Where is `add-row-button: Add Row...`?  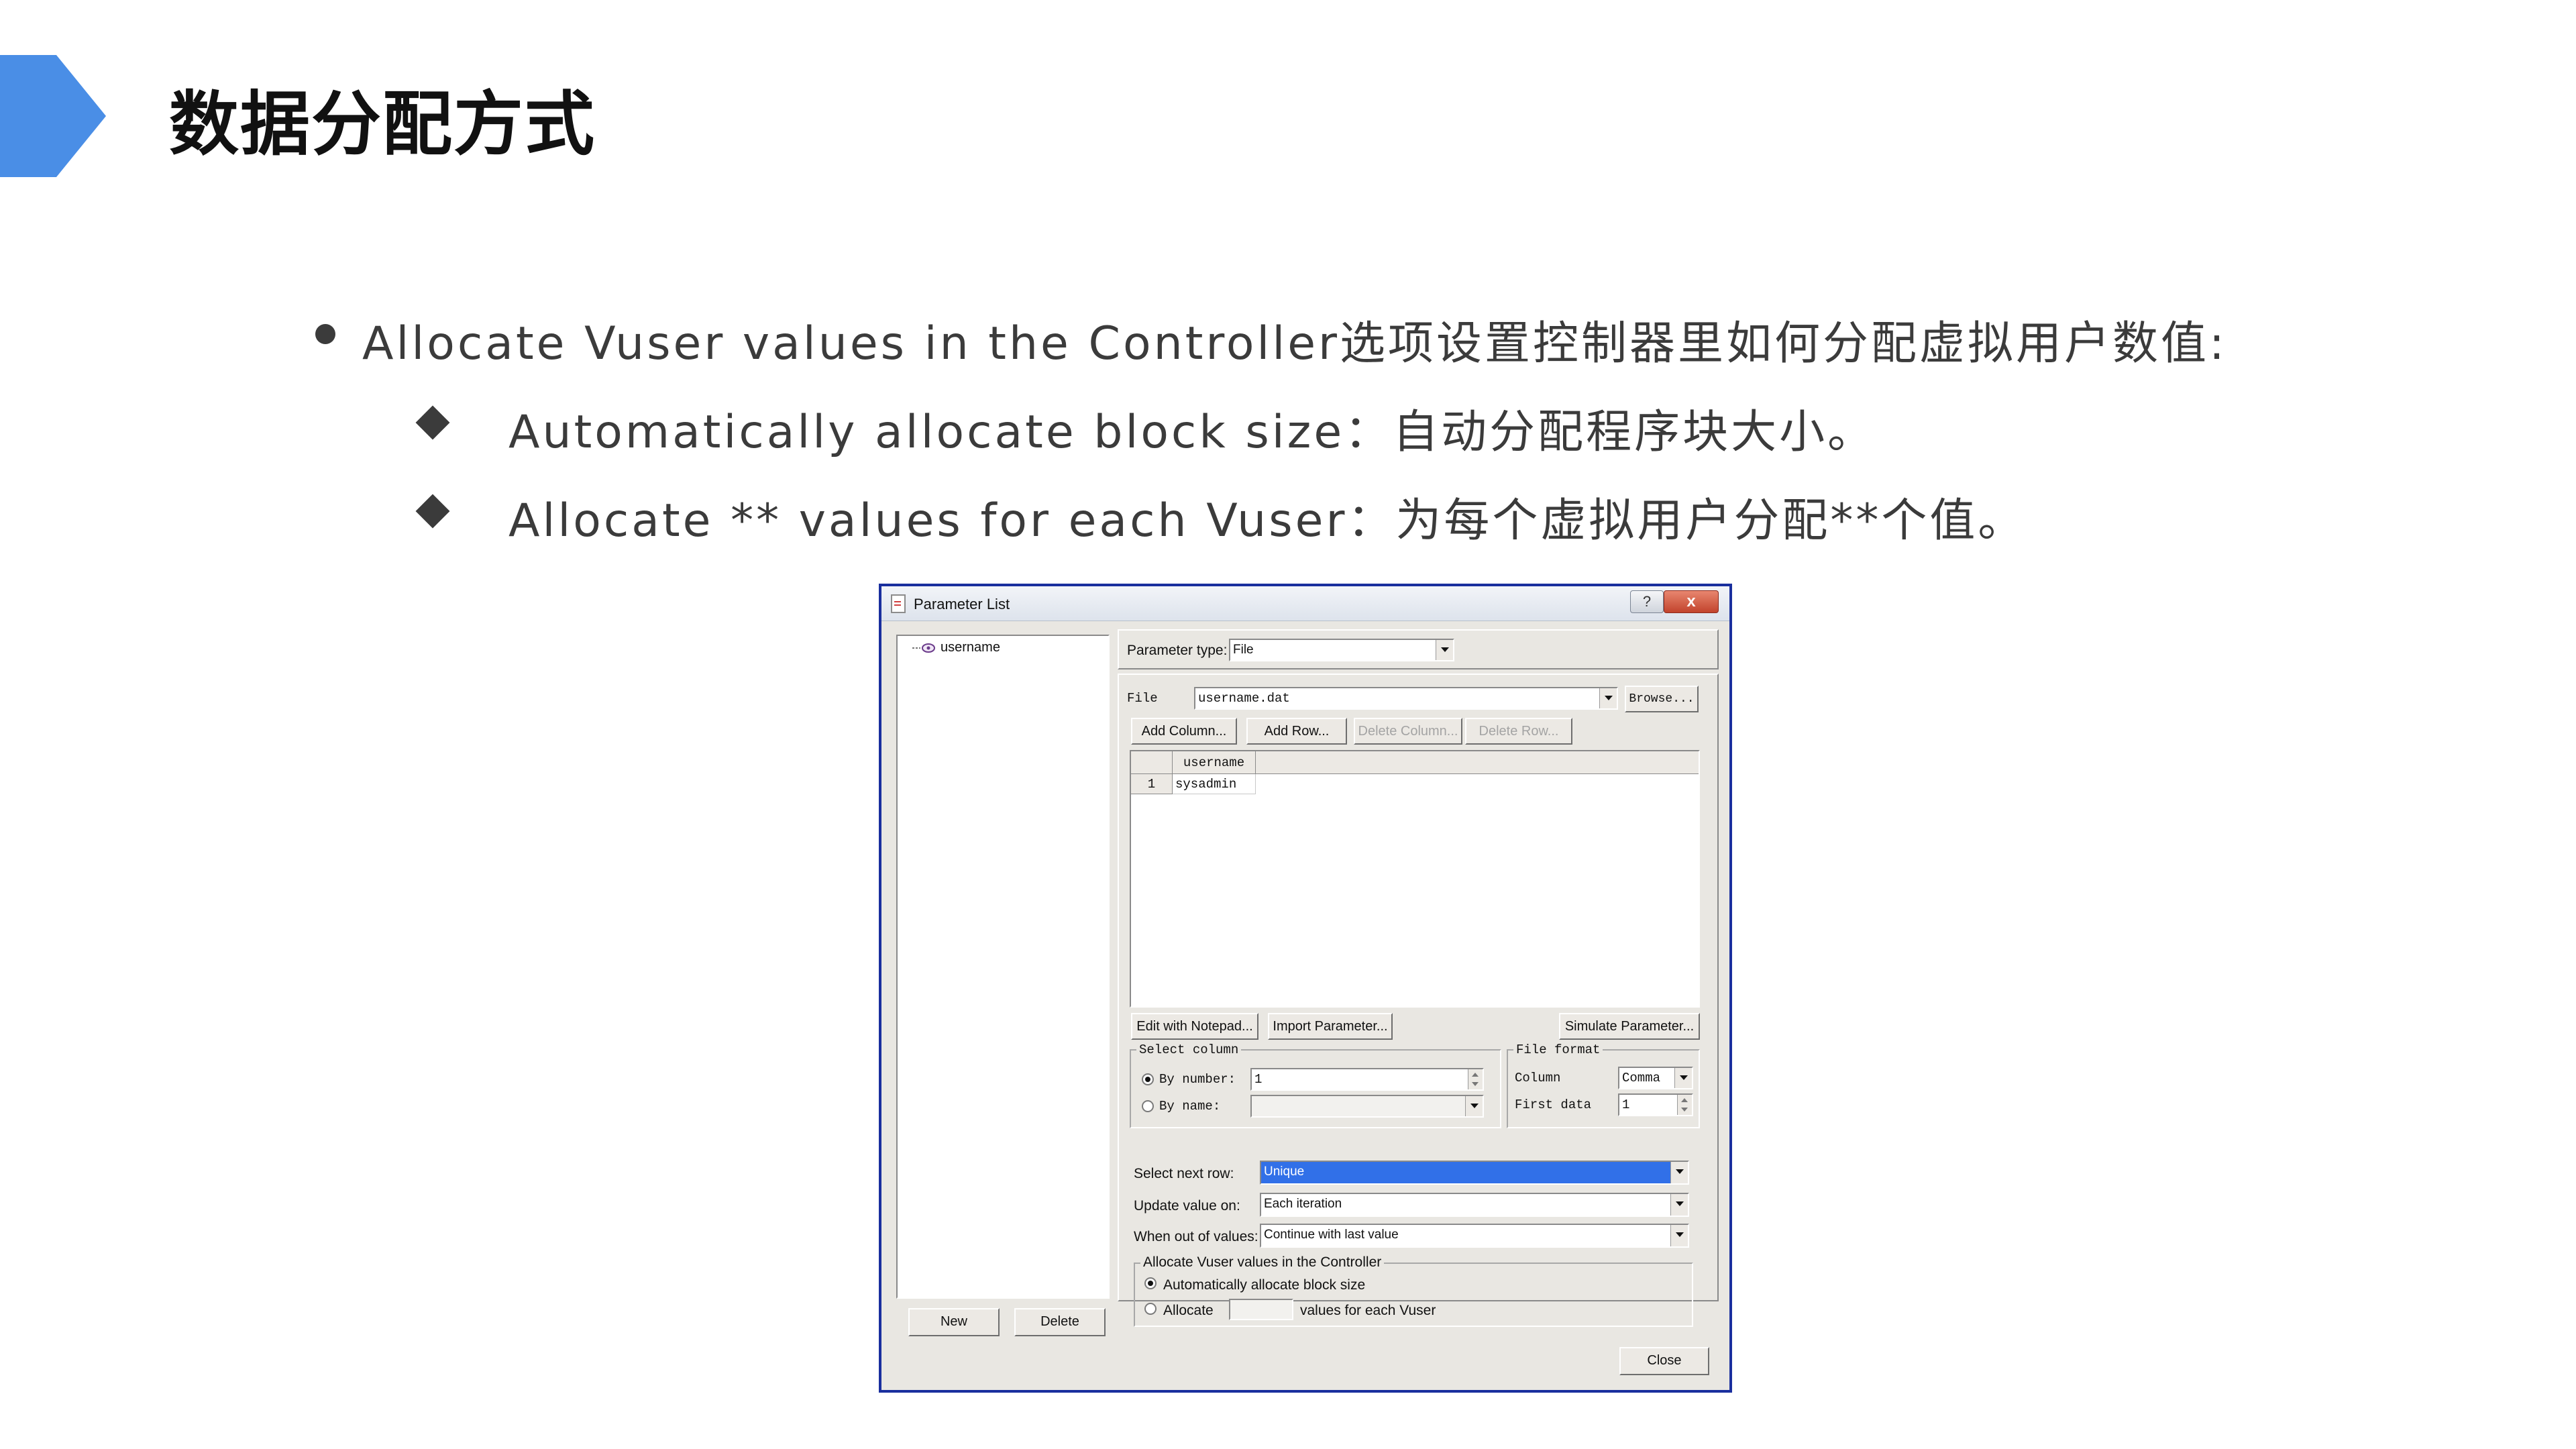 add-row-button: Add Row... is located at coordinates (1296, 731).